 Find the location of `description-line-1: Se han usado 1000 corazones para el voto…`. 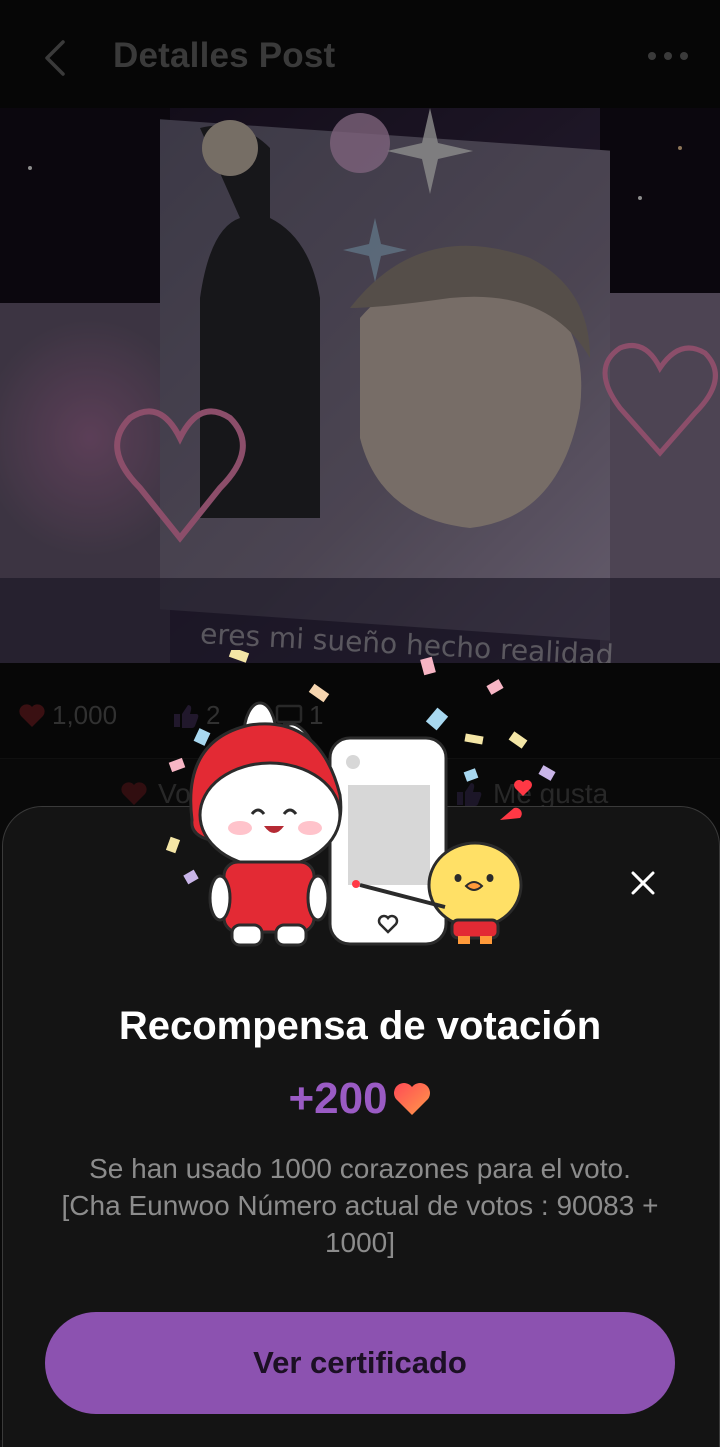

description-line-1: Se han usado 1000 corazones para el voto… is located at coordinates (360, 1168).